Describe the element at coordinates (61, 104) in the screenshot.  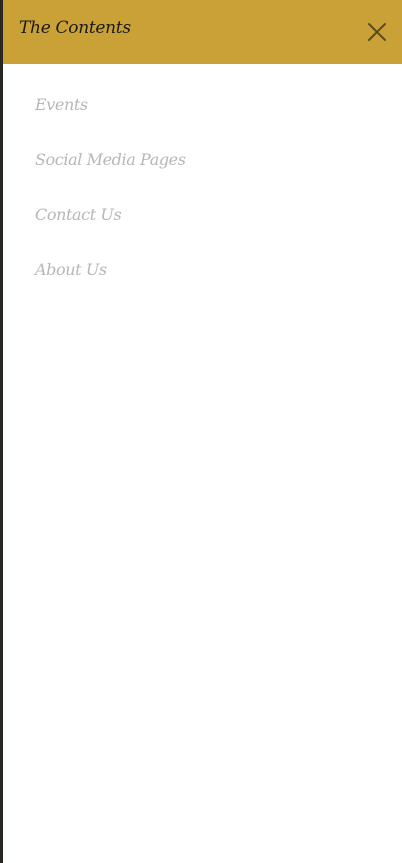
I see `nav-item-label: Events` at that location.